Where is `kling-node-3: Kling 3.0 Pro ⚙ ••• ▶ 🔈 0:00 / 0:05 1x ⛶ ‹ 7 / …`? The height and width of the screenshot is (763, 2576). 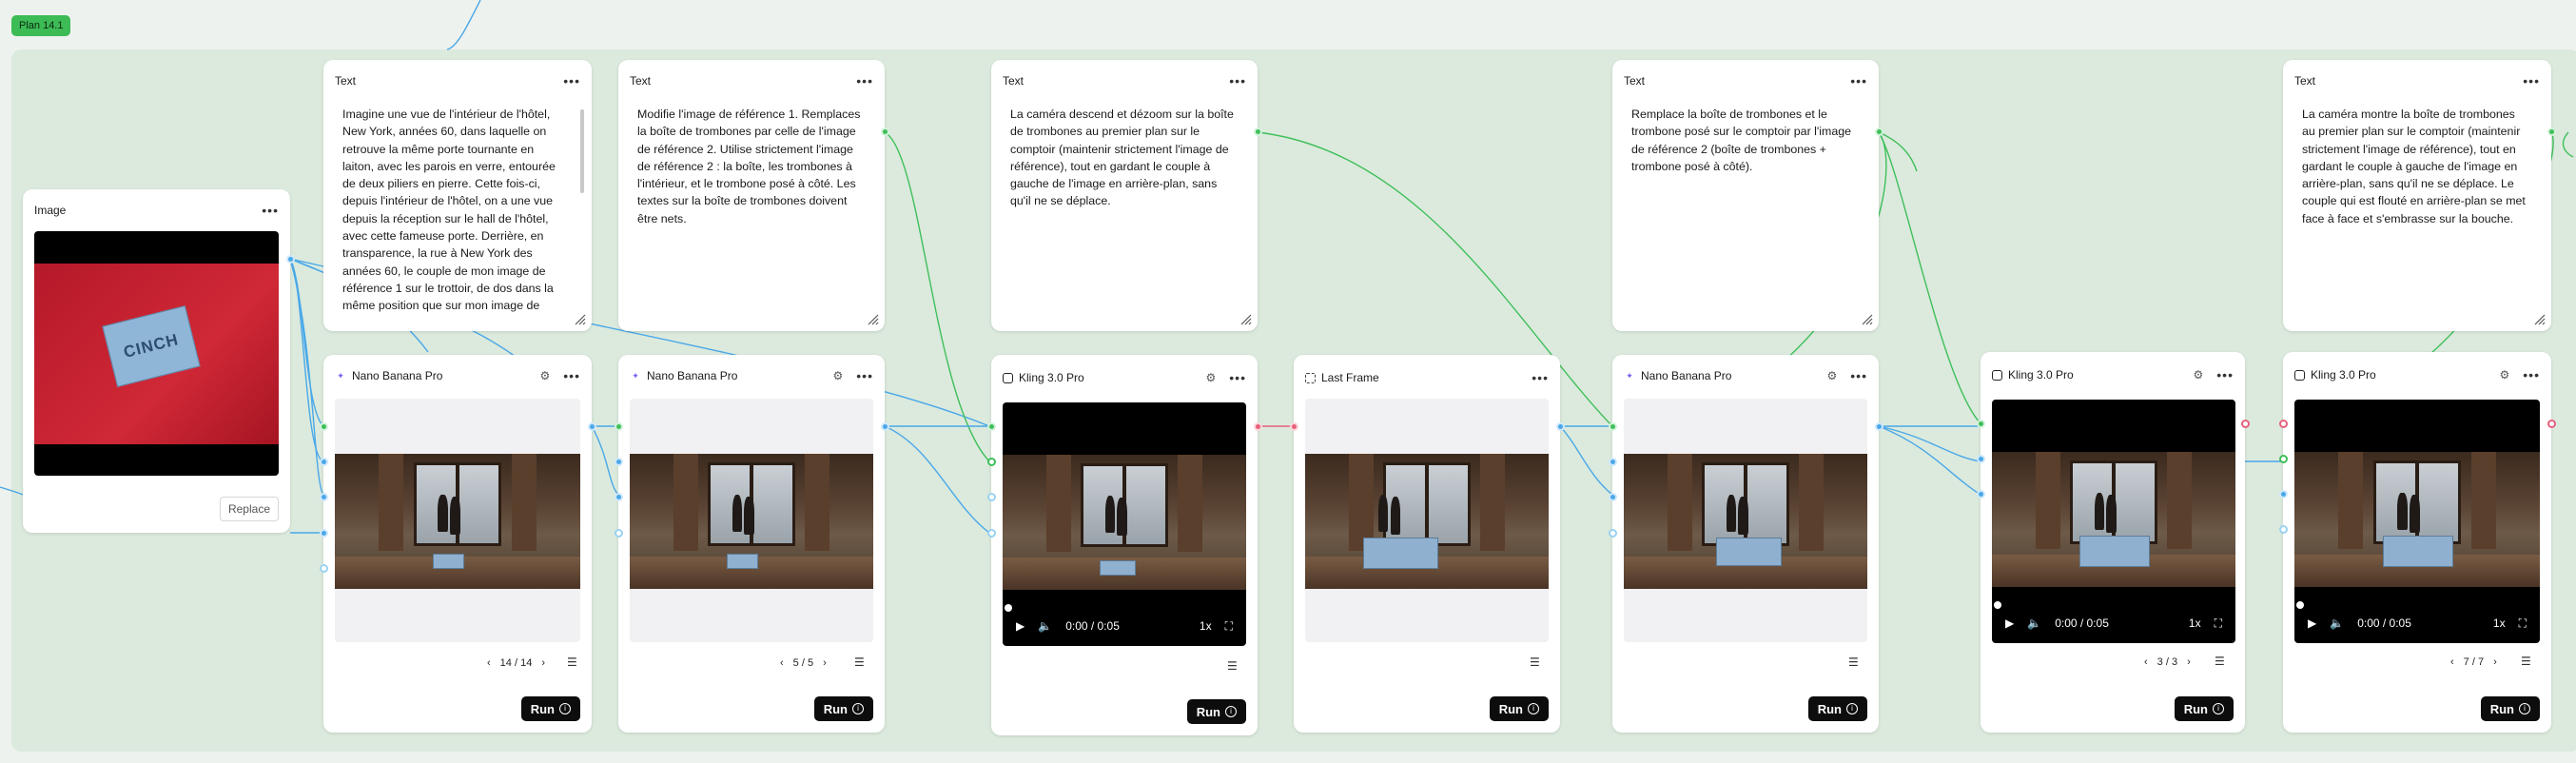
kling-node-3: Kling 3.0 Pro ⚙ ••• ▶ 🔈 0:00 / 0:05 1x ⛶ ‹ 7 / … is located at coordinates (2417, 542).